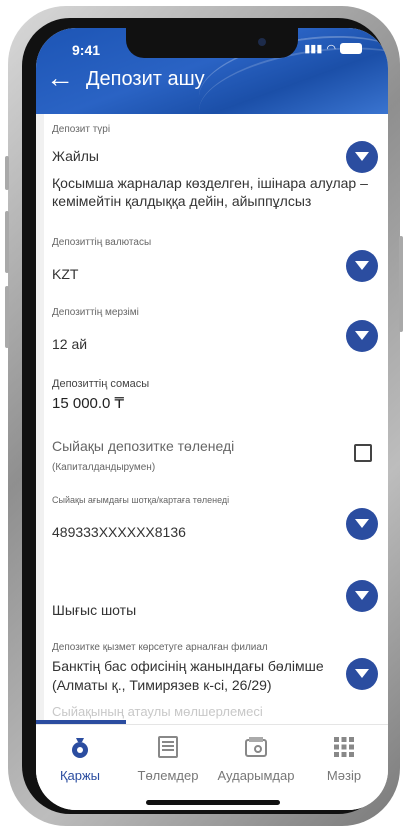 The image size is (408, 832). What do you see at coordinates (256, 747) in the screenshot?
I see `wallet-transfer-icon` at bounding box center [256, 747].